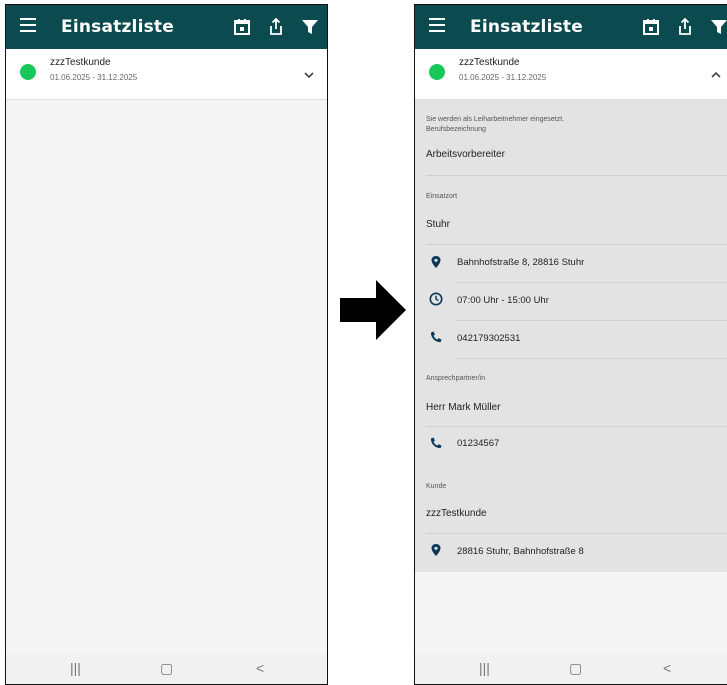  Describe the element at coordinates (463, 407) in the screenshot. I see `contact-value: Herr Mark Müller` at that location.